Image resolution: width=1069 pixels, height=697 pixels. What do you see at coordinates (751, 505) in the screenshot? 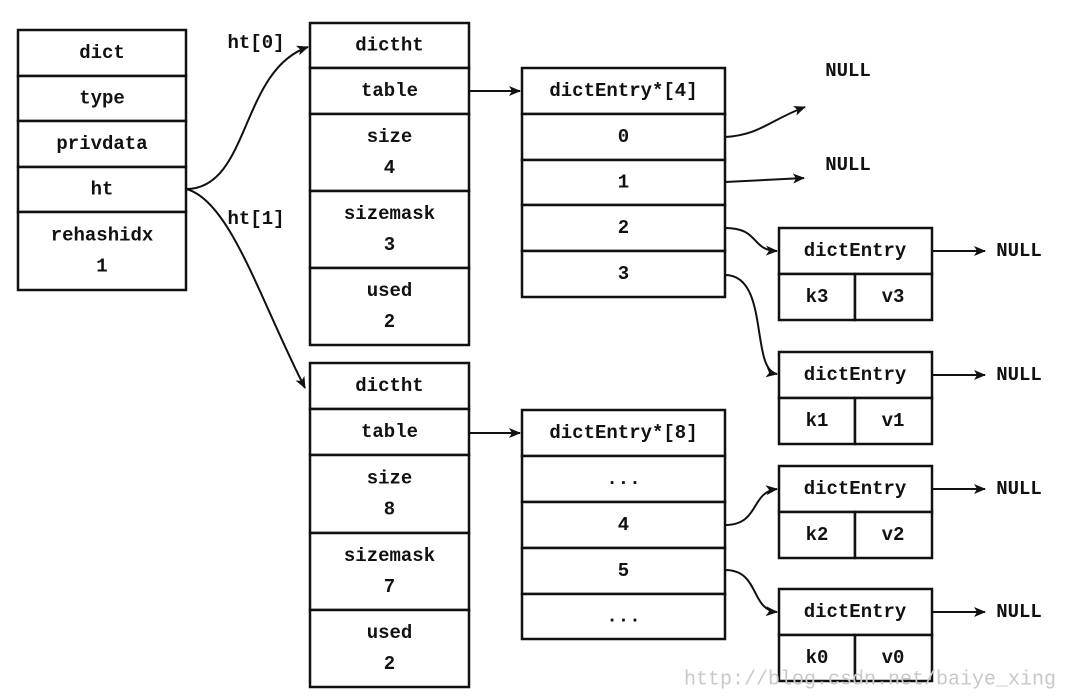
I see `bucket4-entry-arrow` at bounding box center [751, 505].